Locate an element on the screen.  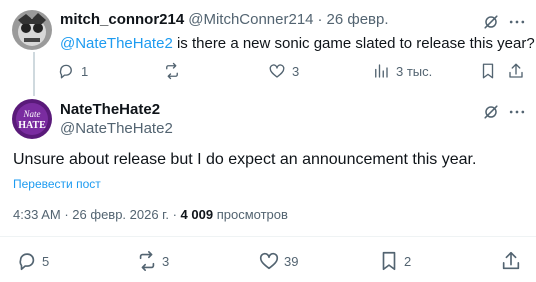
main-reply-button: 5 is located at coordinates (32, 261).